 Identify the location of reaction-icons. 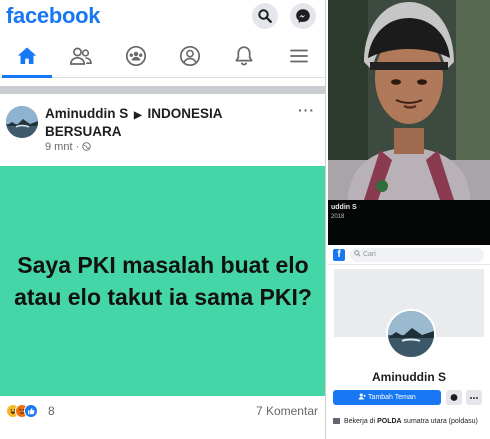
(26, 411).